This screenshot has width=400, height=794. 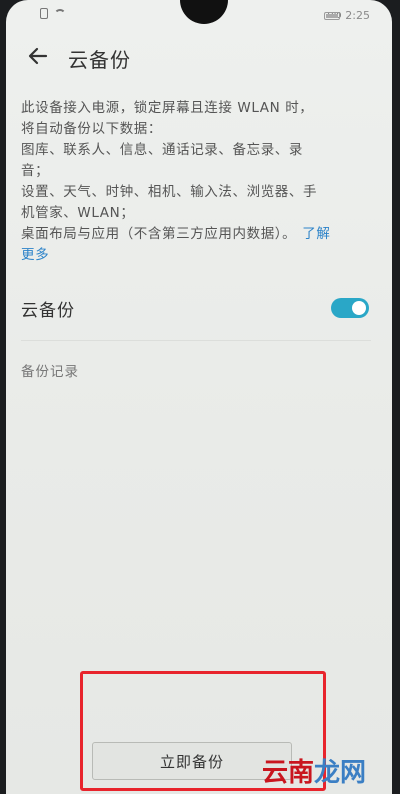 What do you see at coordinates (204, 12) in the screenshot?
I see `camera-notch` at bounding box center [204, 12].